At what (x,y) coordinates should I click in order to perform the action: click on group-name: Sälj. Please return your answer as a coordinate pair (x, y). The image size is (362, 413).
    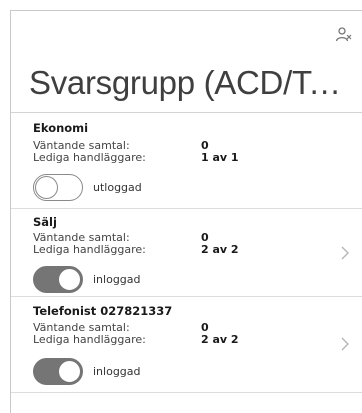
    Looking at the image, I should click on (45, 222).